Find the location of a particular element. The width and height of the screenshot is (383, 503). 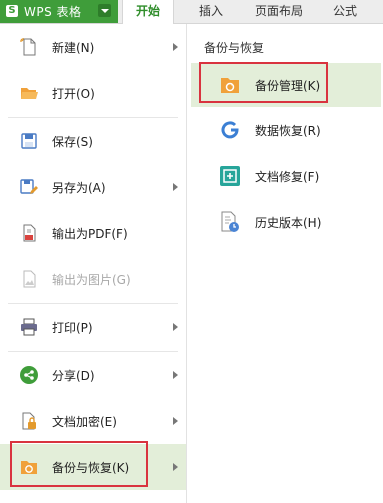

history-version-icon is located at coordinates (230, 222).